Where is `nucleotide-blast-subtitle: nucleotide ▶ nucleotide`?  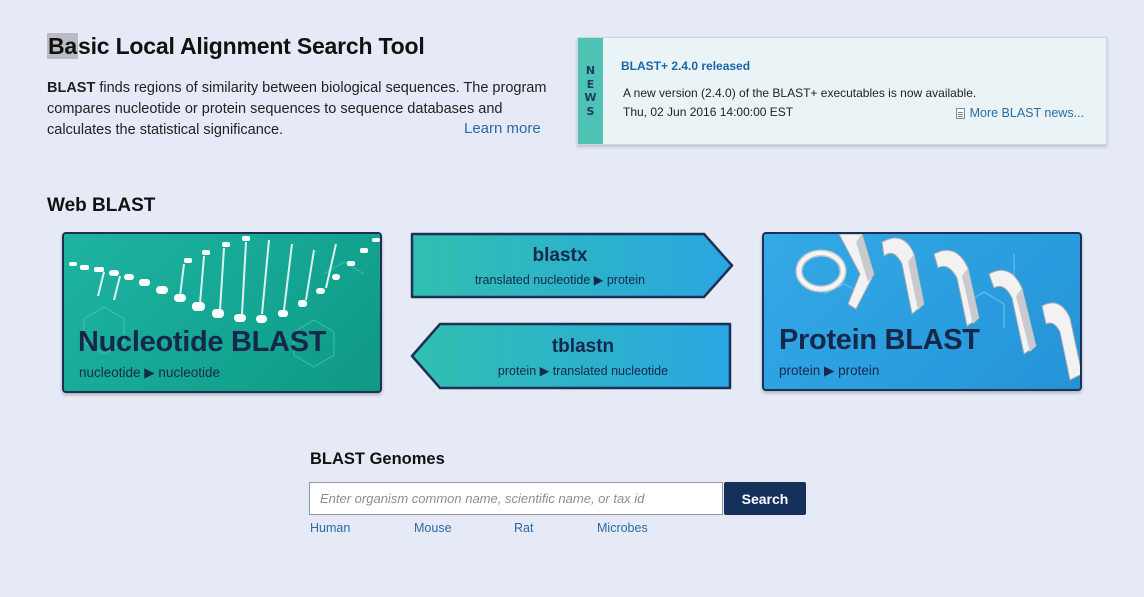
nucleotide-blast-subtitle: nucleotide ▶ nucleotide is located at coordinates (149, 372).